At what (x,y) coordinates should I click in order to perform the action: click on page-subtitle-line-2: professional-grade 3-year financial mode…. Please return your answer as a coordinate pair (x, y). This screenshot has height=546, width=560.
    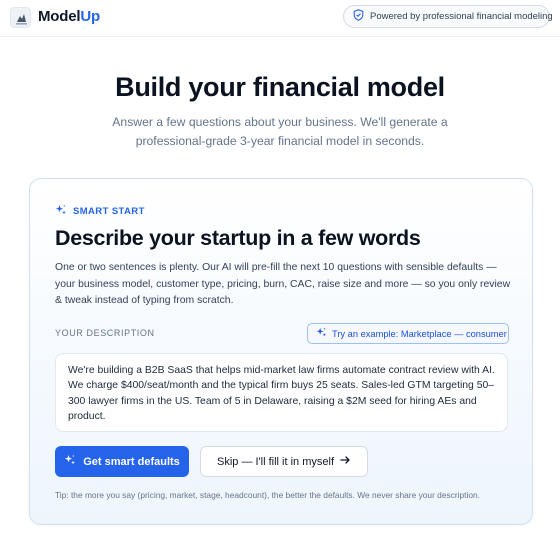
    Looking at the image, I should click on (280, 141).